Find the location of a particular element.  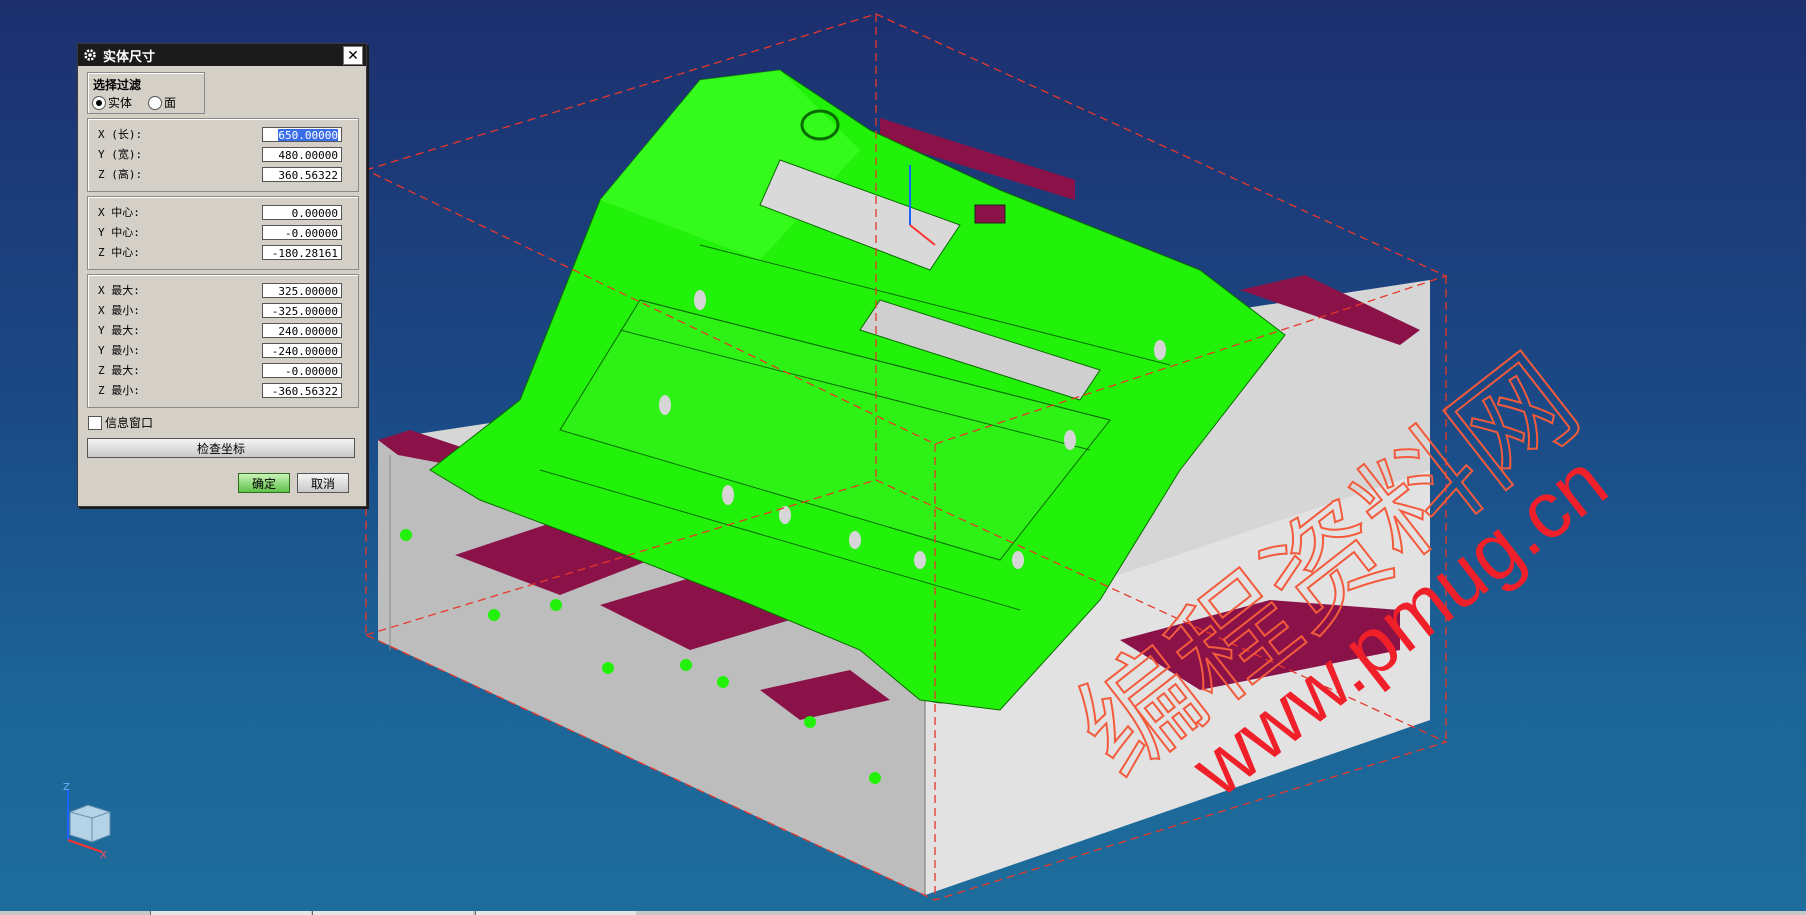

size-z-field: 360.56322 is located at coordinates (302, 174).